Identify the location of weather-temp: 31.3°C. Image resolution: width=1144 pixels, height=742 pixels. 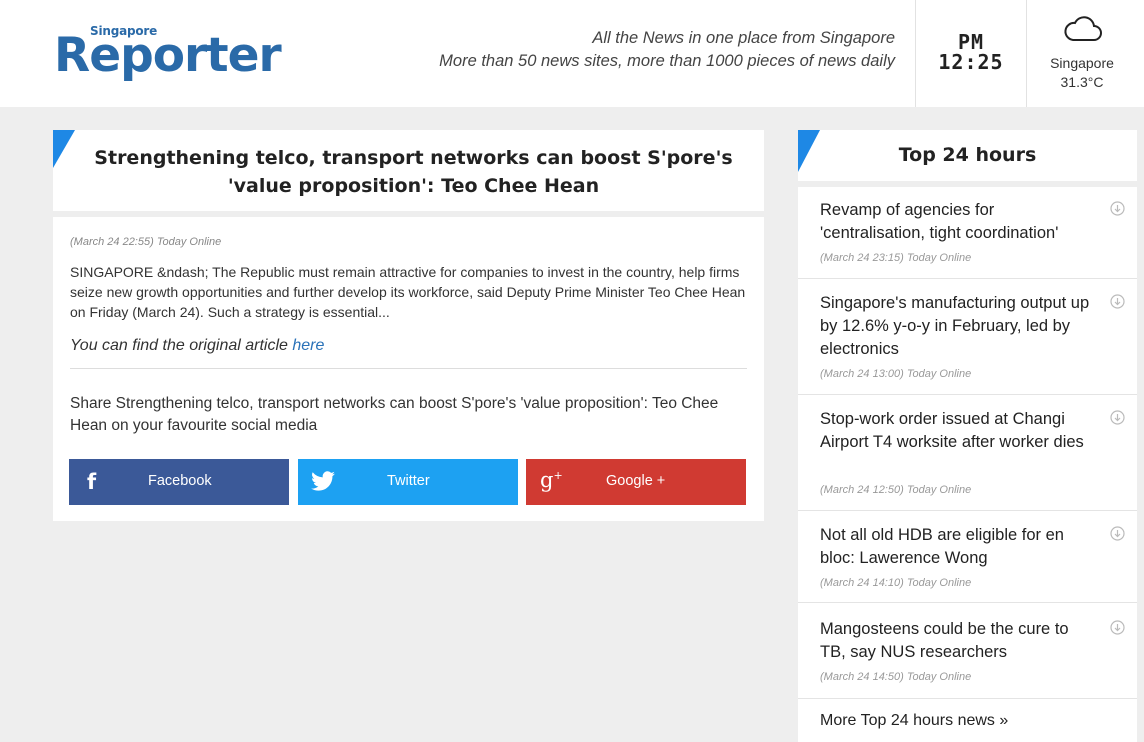
(1082, 82).